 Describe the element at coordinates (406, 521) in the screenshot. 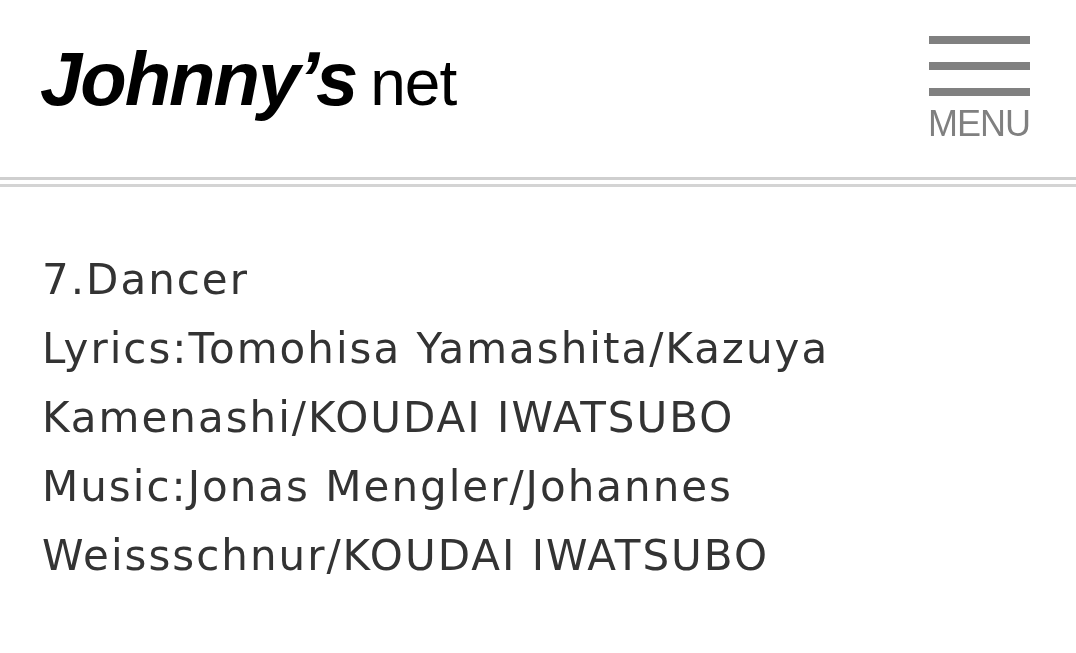

I see `credit-text: Music:Jonas Mengler/Johannes Weissschnur/KOUDAI IWATSUBO` at that location.